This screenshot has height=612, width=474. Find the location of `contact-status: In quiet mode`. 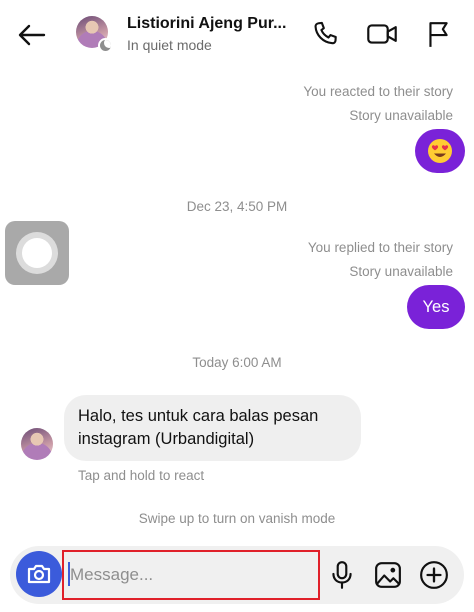

contact-status: In quiet mode is located at coordinates (169, 45).